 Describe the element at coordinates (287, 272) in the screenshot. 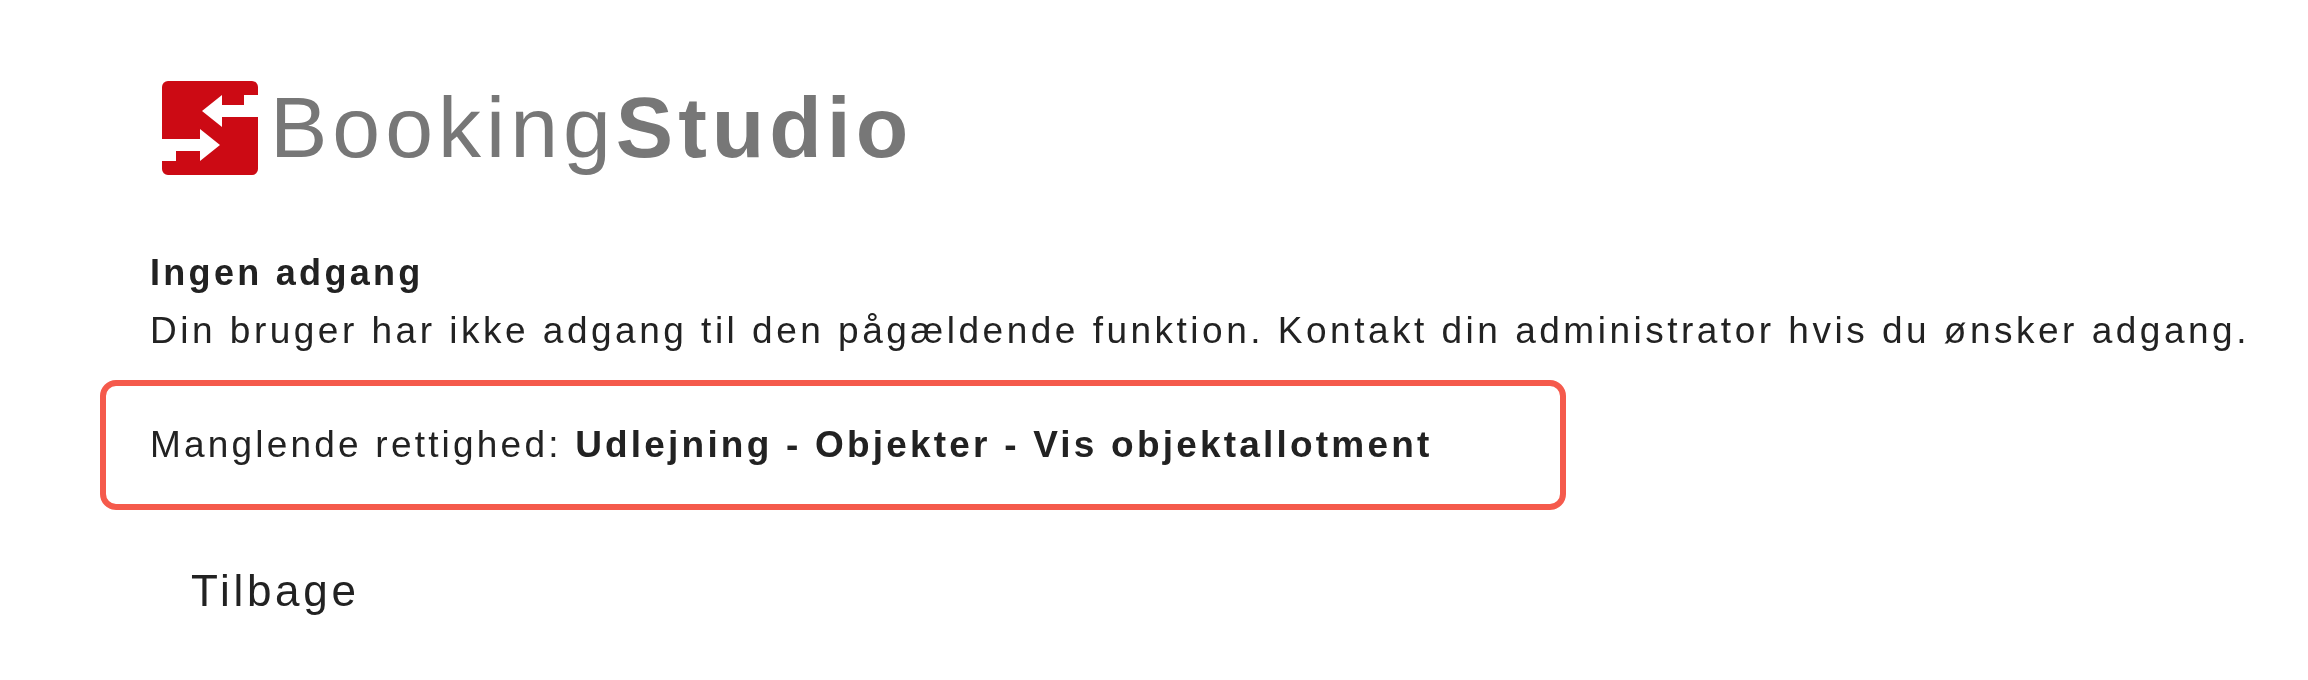

I see `message-title: Ingen adgang` at that location.